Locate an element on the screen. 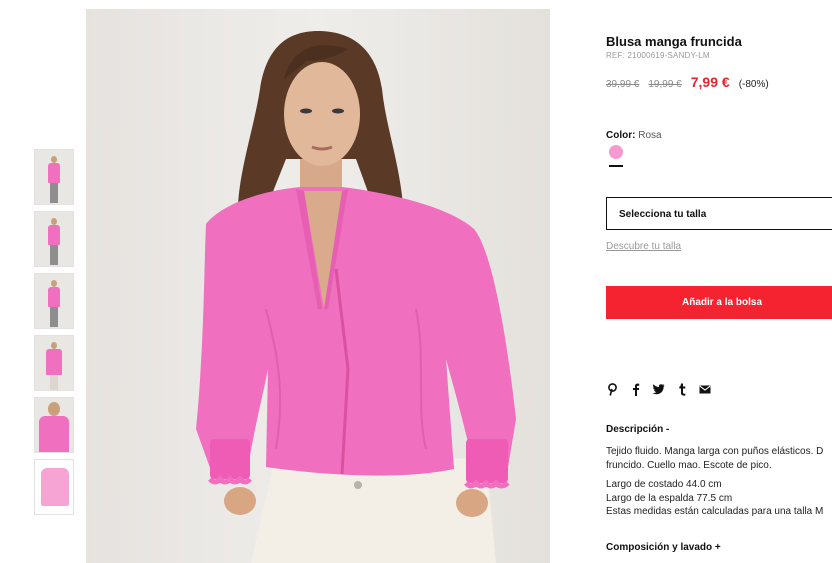  tumblr-icon is located at coordinates (681, 389).